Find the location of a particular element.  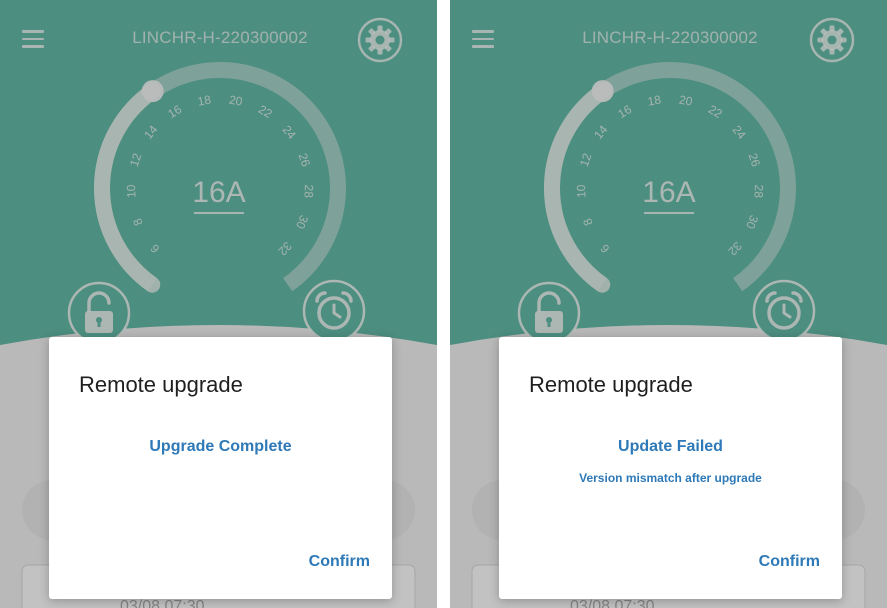

dialog-detail: Version mismatch after upgrade is located at coordinates (670, 478).